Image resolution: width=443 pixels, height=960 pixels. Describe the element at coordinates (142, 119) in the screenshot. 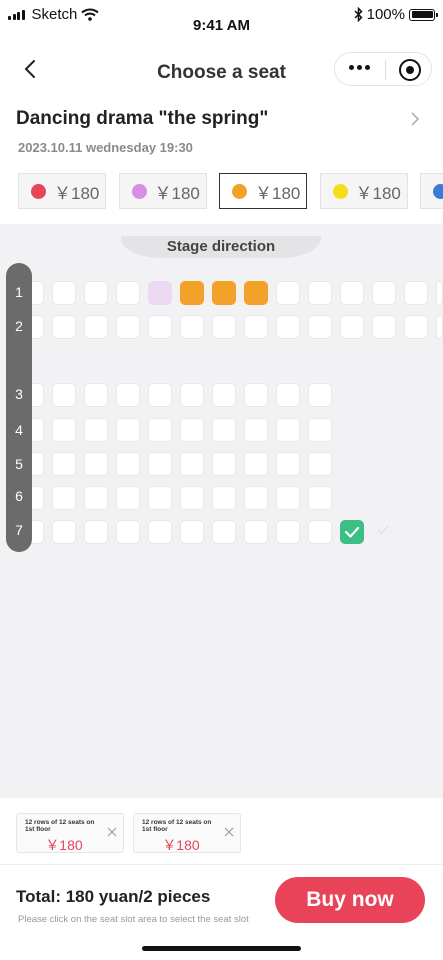

I see `show-title: Dancing drama "the spring"` at that location.